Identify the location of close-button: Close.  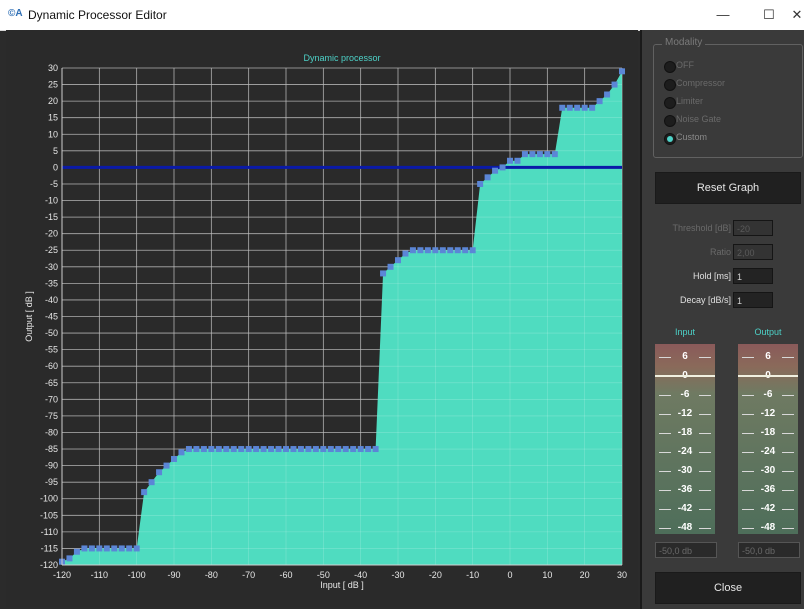
(728, 588).